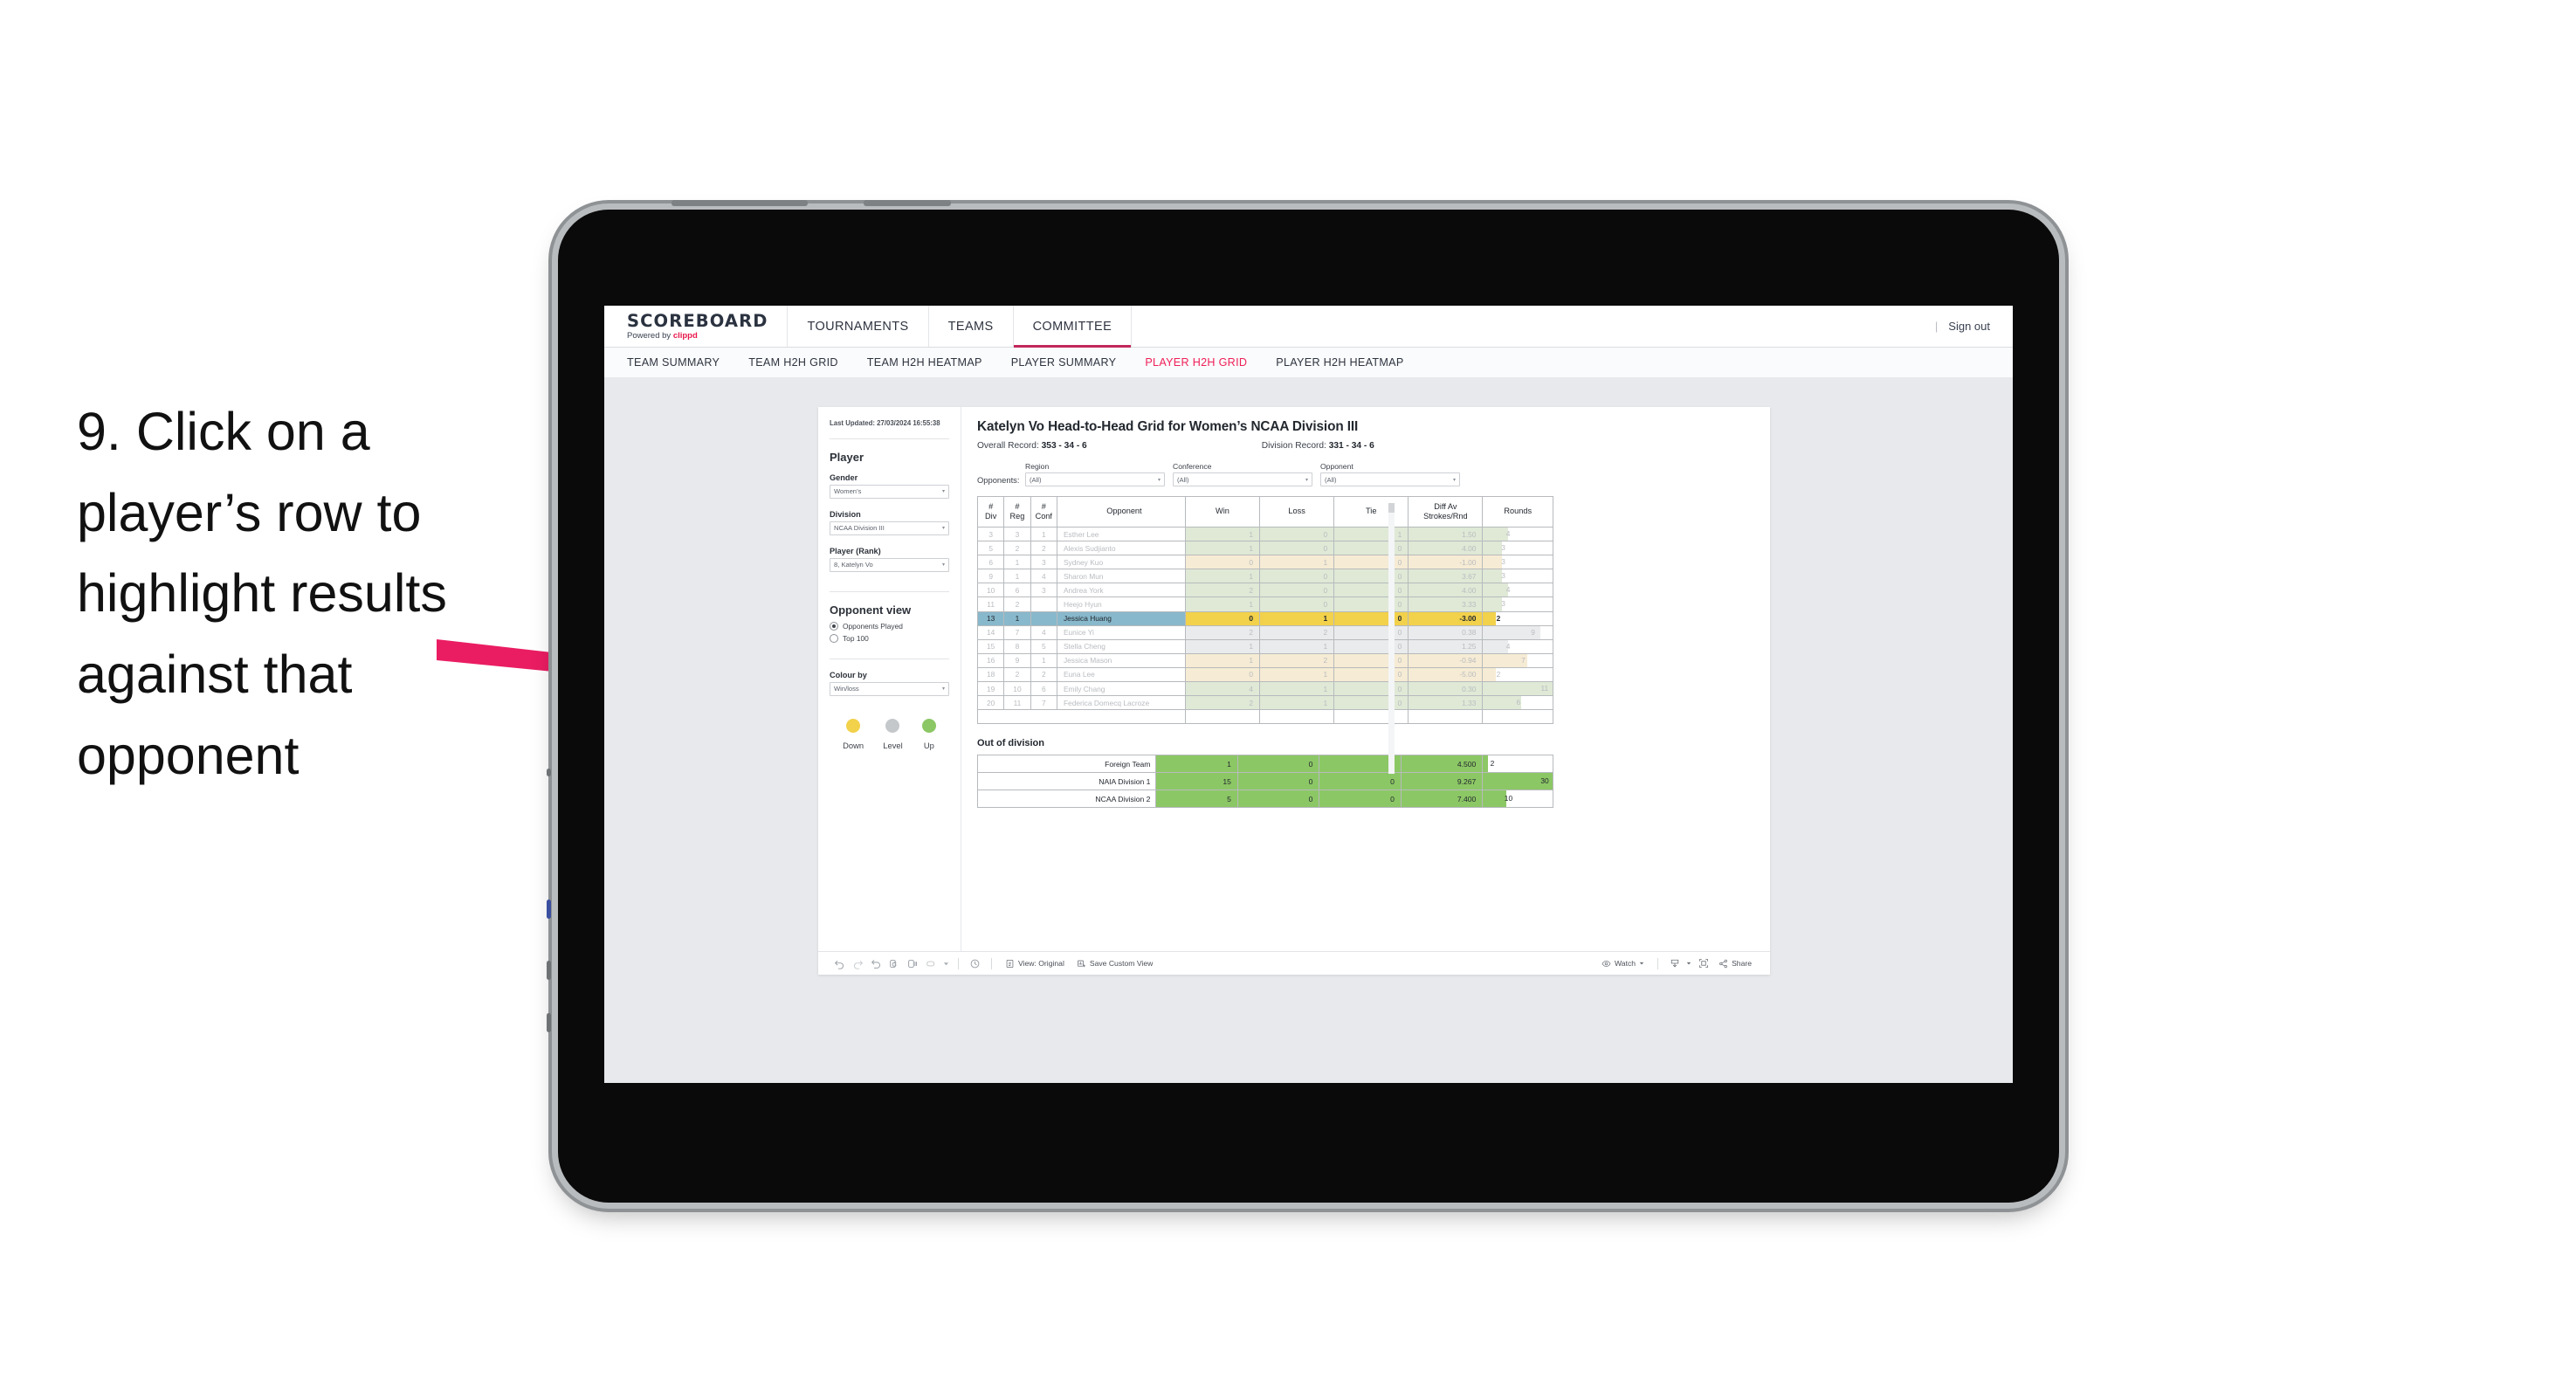  What do you see at coordinates (1264, 534) in the screenshot?
I see `table-row: 3 3 1 Esther Lee 1 0 1 1.50 4` at bounding box center [1264, 534].